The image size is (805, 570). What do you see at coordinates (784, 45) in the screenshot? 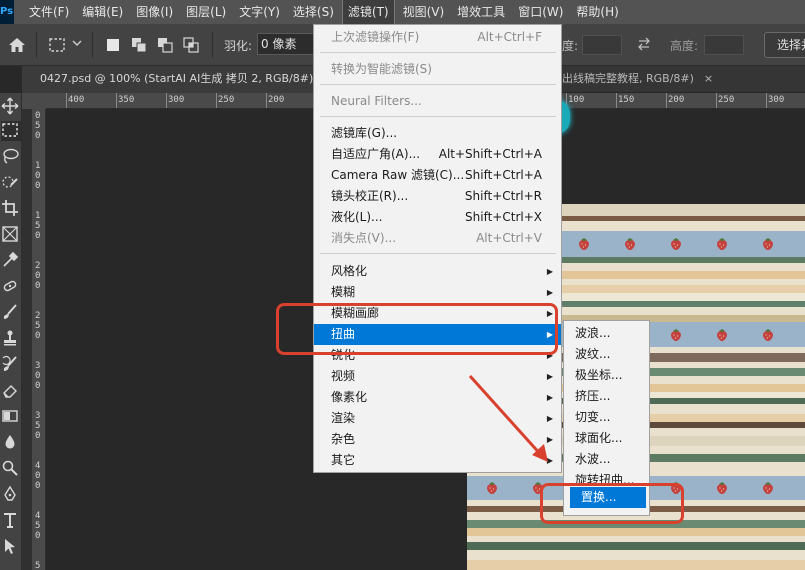
I see `select-and-mask-button: 选择并` at bounding box center [784, 45].